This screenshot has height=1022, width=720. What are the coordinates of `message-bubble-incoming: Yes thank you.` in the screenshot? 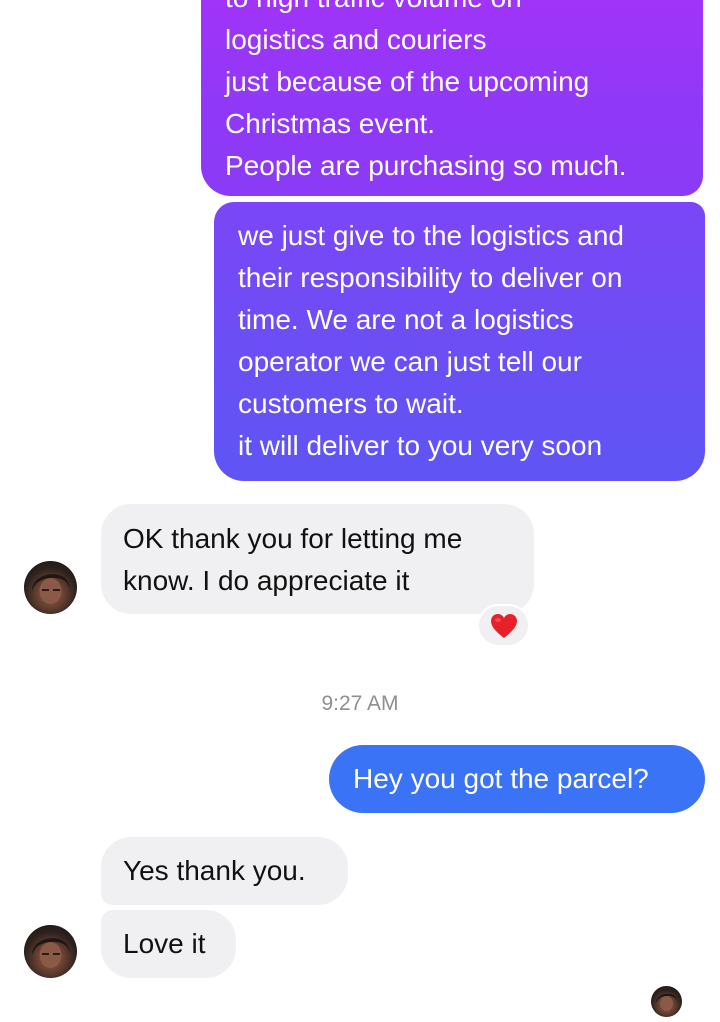 It's located at (224, 871).